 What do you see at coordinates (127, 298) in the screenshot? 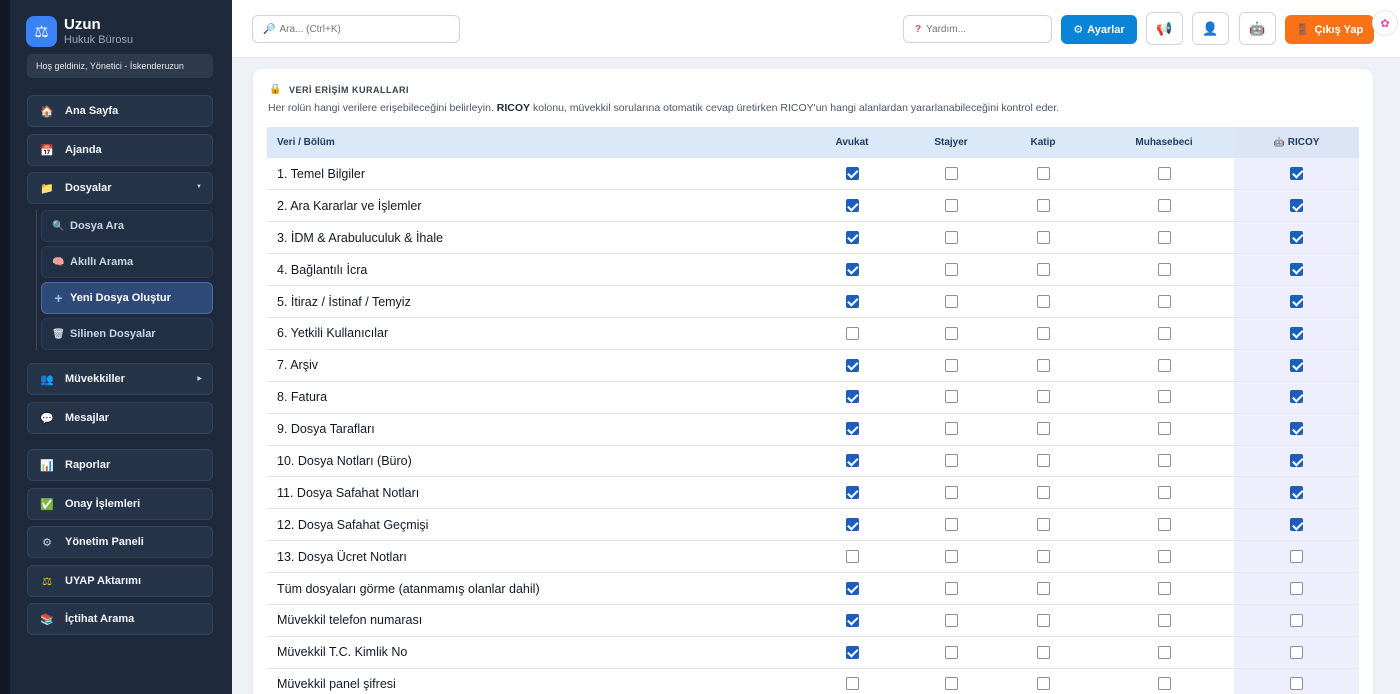
I see `sidebar-subitem-yeni-dosya: + Yeni Dosya Oluştur` at bounding box center [127, 298].